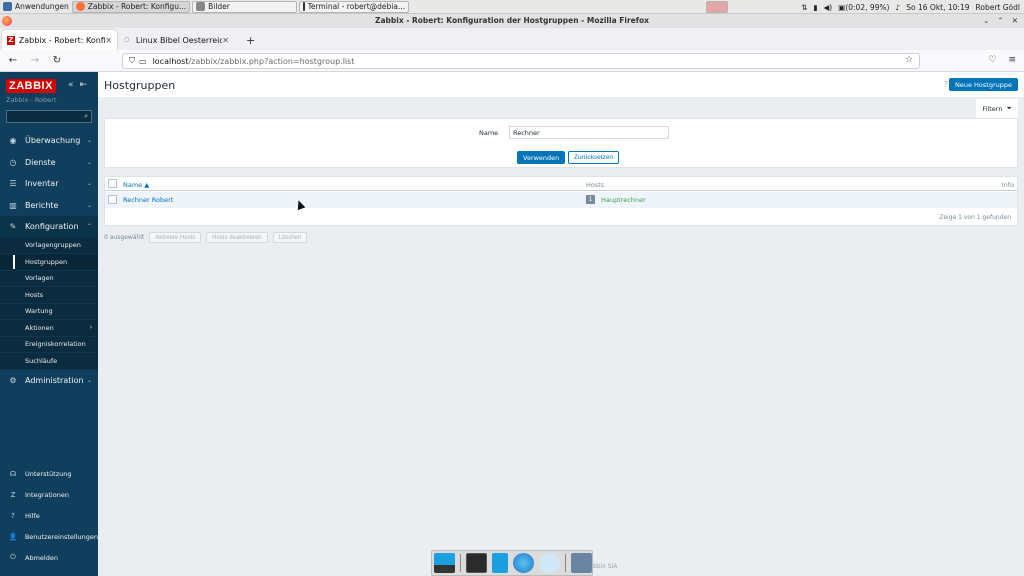 The height and width of the screenshot is (576, 1024). Describe the element at coordinates (500, 563) in the screenshot. I see `file-manager-icon` at that location.